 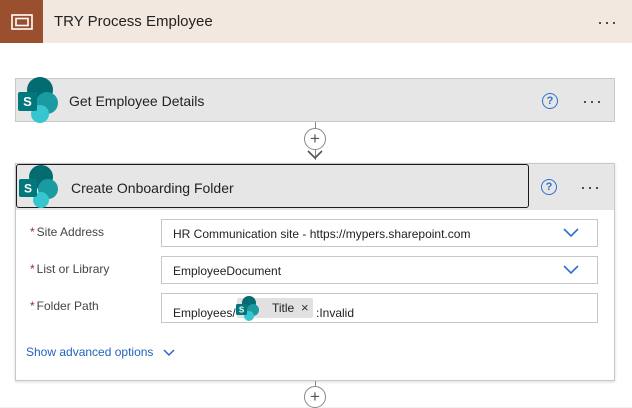 What do you see at coordinates (204, 313) in the screenshot?
I see `folder-path-prefix: Employees/` at bounding box center [204, 313].